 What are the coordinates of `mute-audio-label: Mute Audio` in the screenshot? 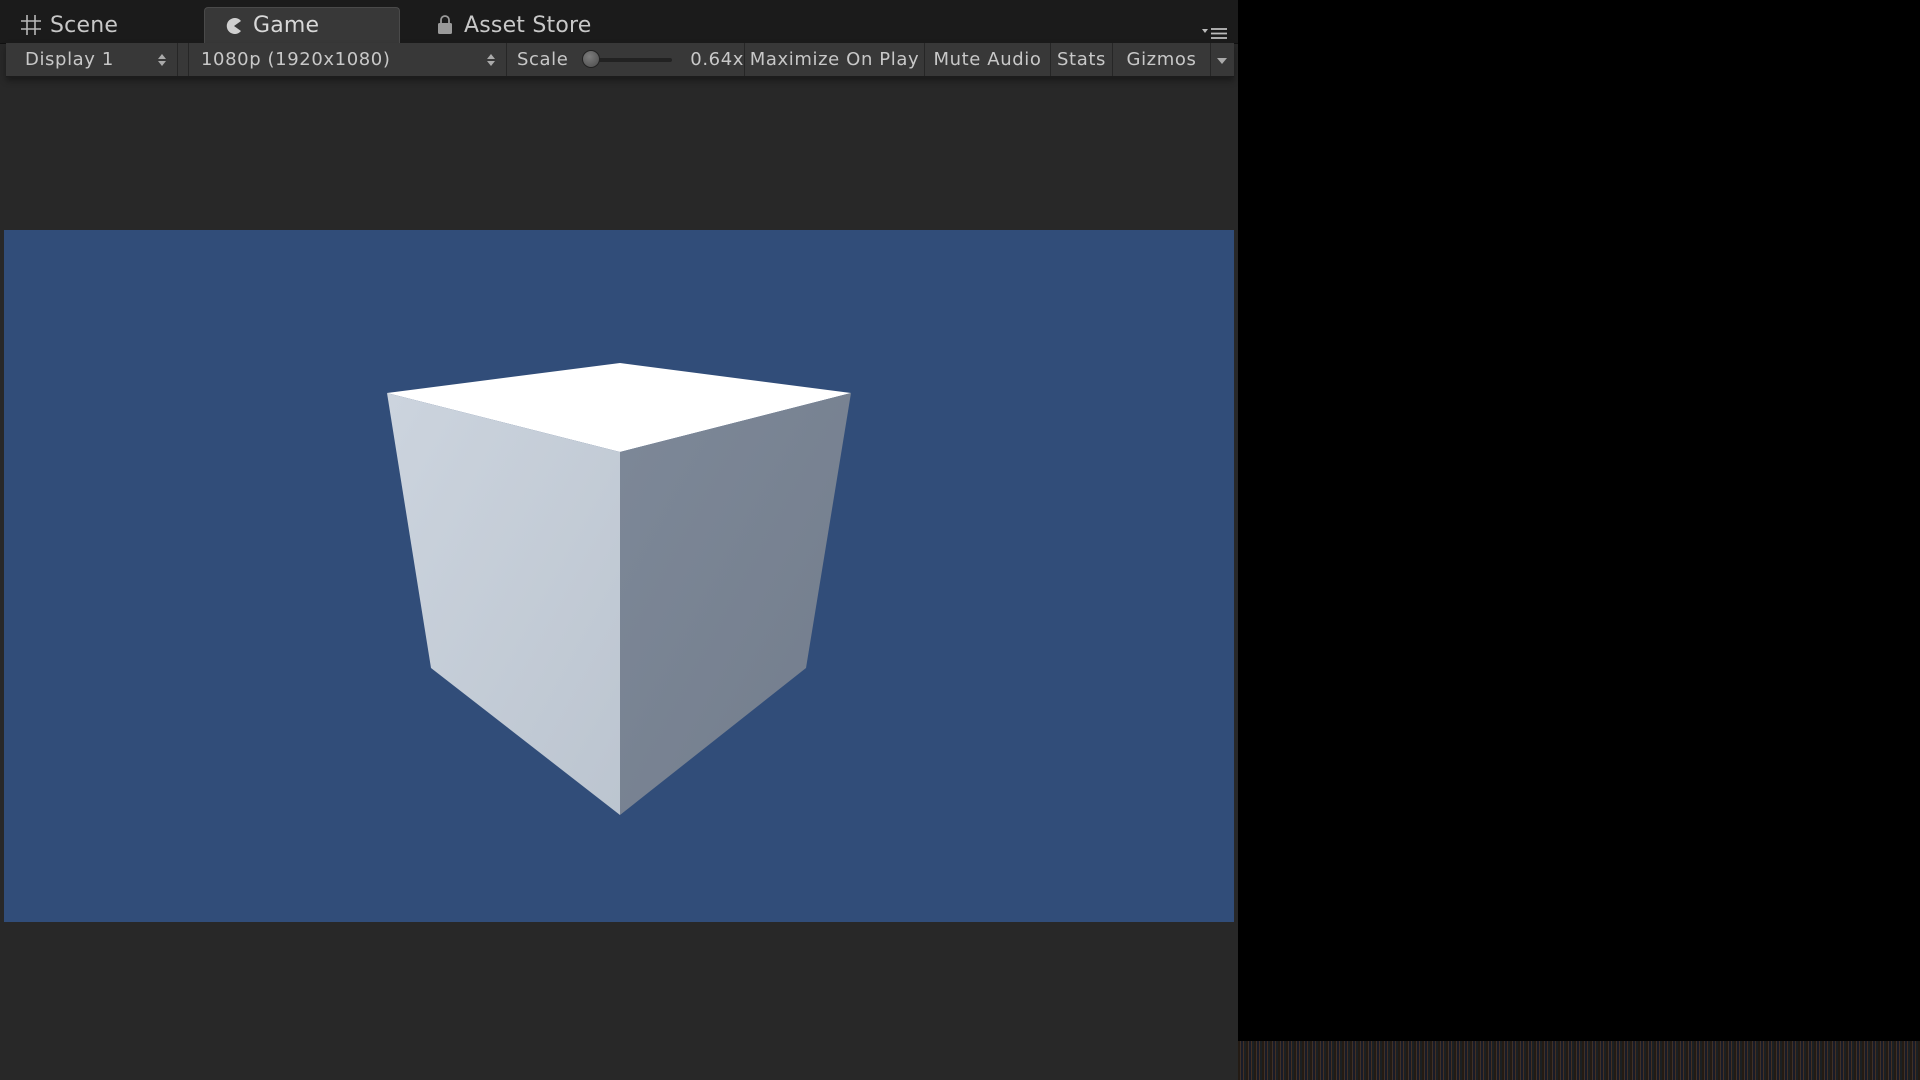 It's located at (987, 59).